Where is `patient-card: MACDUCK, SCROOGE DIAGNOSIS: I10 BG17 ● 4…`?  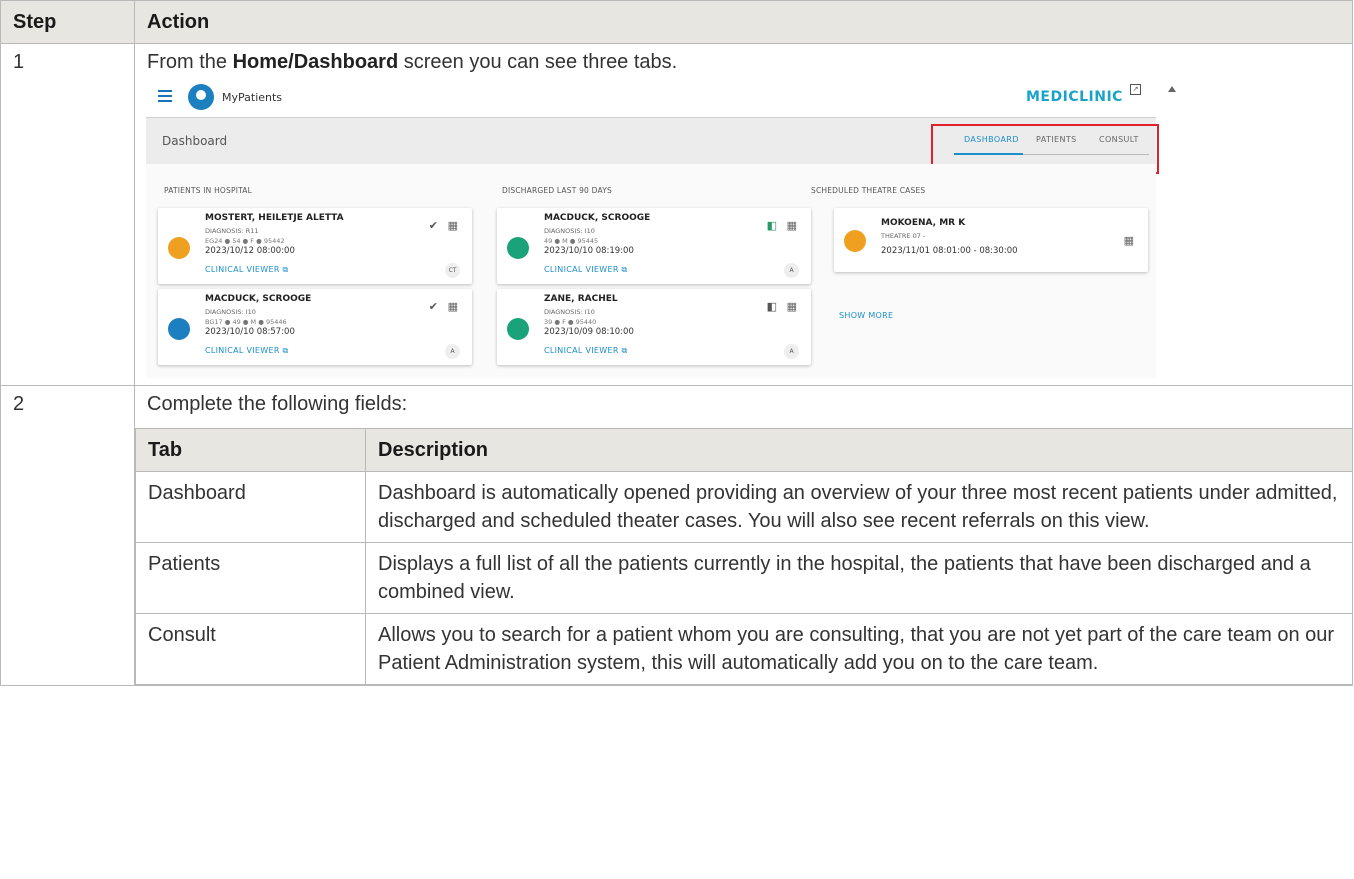 patient-card: MACDUCK, SCROOGE DIAGNOSIS: I10 BG17 ● 4… is located at coordinates (315, 327).